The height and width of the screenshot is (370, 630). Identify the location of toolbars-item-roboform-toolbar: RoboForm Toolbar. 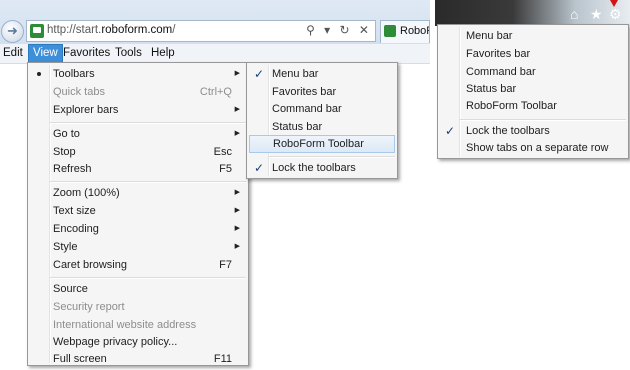
(322, 144).